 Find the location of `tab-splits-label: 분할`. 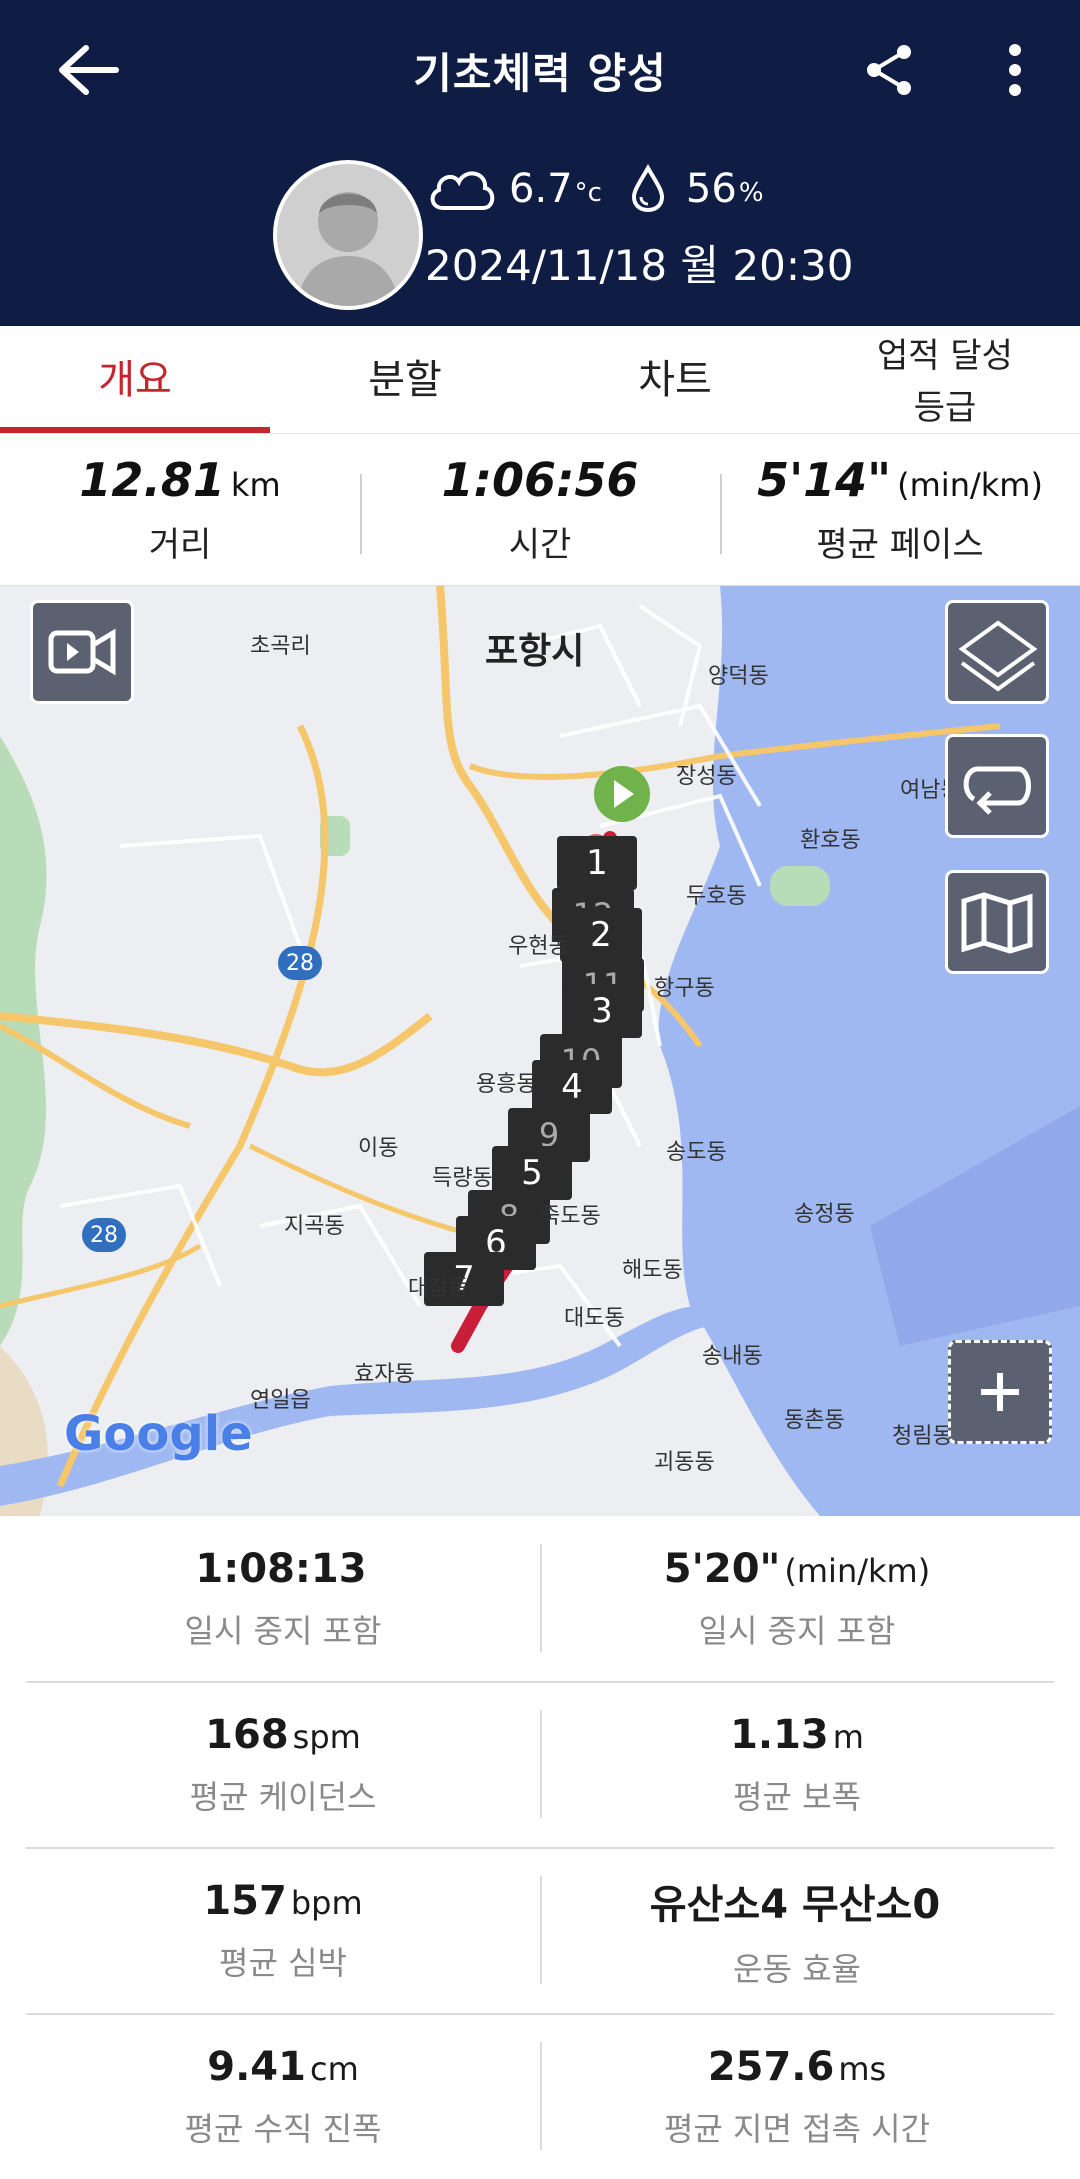

tab-splits-label: 분할 is located at coordinates (405, 379).